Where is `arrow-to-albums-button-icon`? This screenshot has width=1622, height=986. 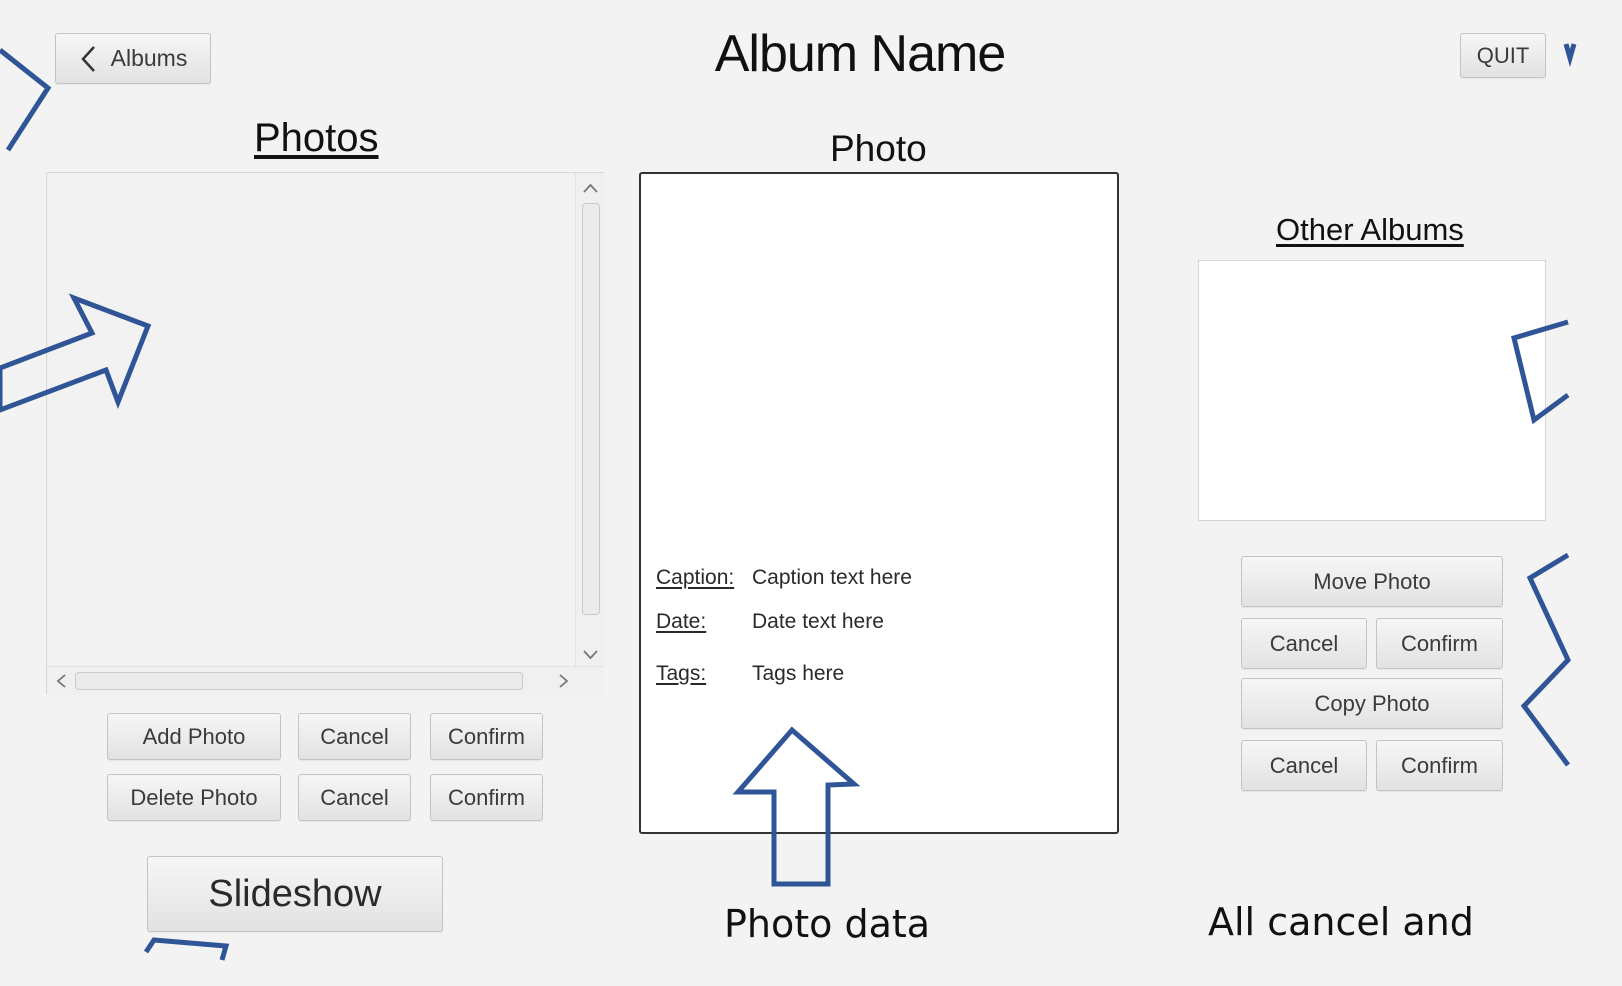 arrow-to-albums-button-icon is located at coordinates (26, 100).